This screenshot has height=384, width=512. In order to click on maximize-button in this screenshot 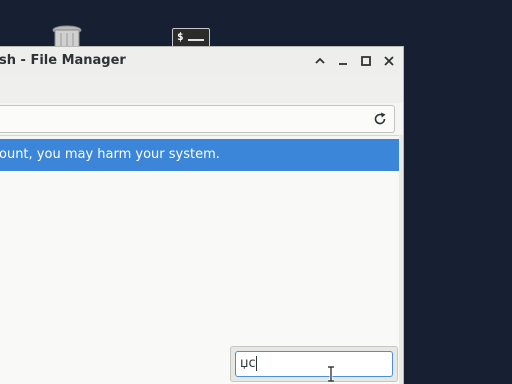, I will do `click(366, 61)`.